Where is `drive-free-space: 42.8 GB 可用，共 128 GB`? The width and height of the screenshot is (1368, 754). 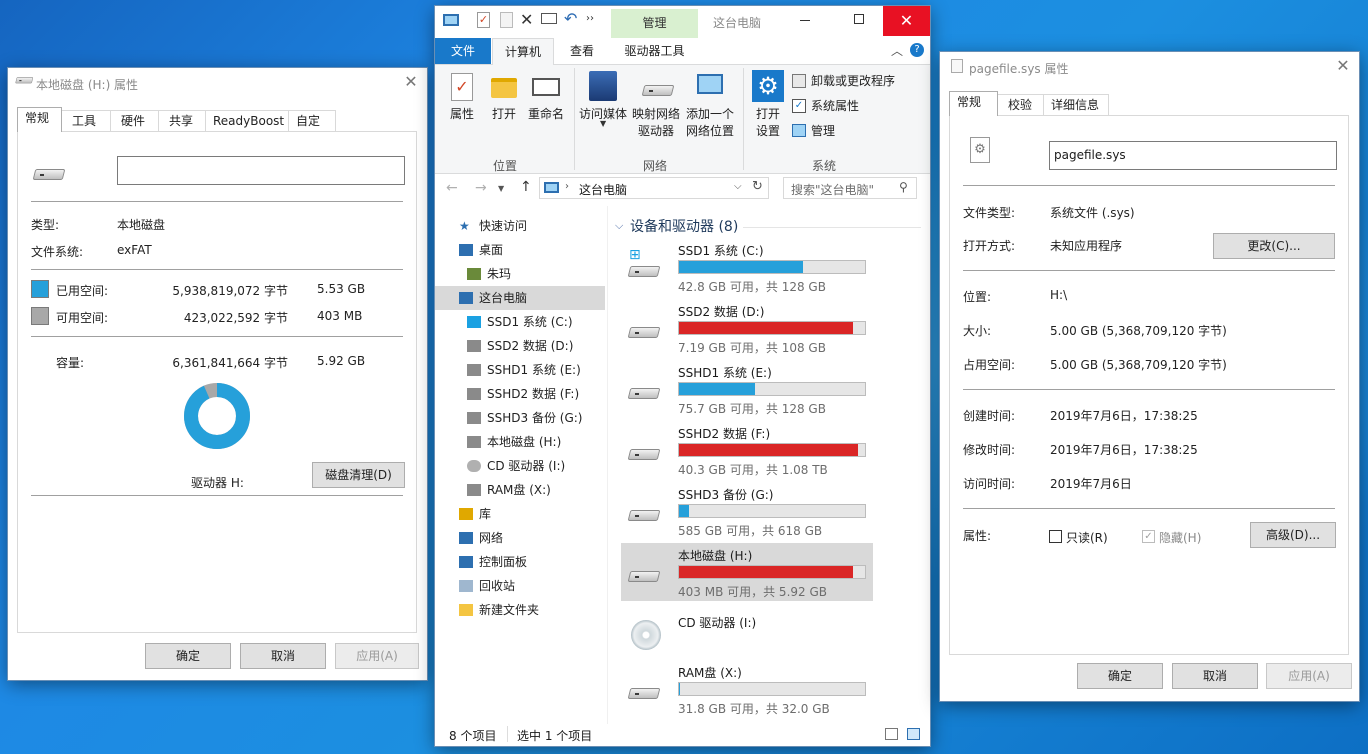 drive-free-space: 42.8 GB 可用，共 128 GB is located at coordinates (752, 287).